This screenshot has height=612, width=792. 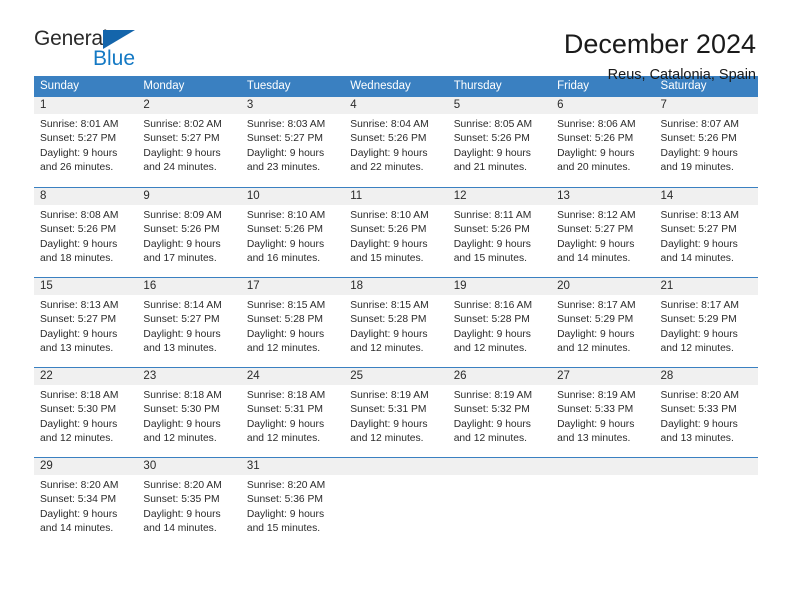 What do you see at coordinates (698, 410) in the screenshot?
I see `sunset-time: Sunset: 5:33 PM` at bounding box center [698, 410].